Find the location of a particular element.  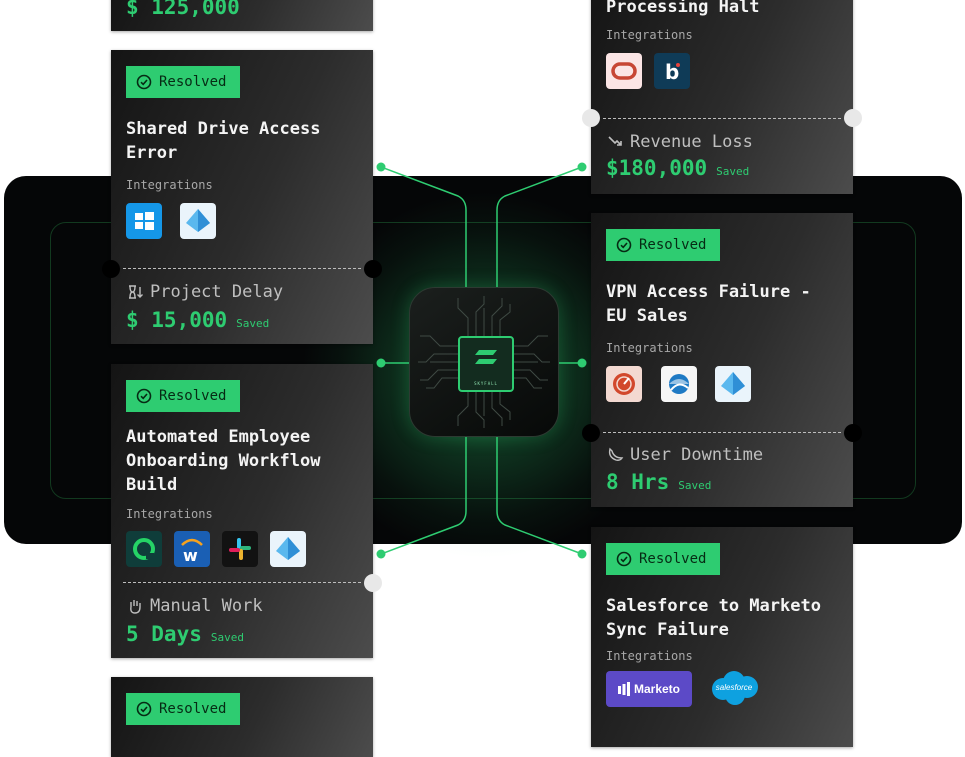

saved-value: $ 125,000 is located at coordinates (183, 9).